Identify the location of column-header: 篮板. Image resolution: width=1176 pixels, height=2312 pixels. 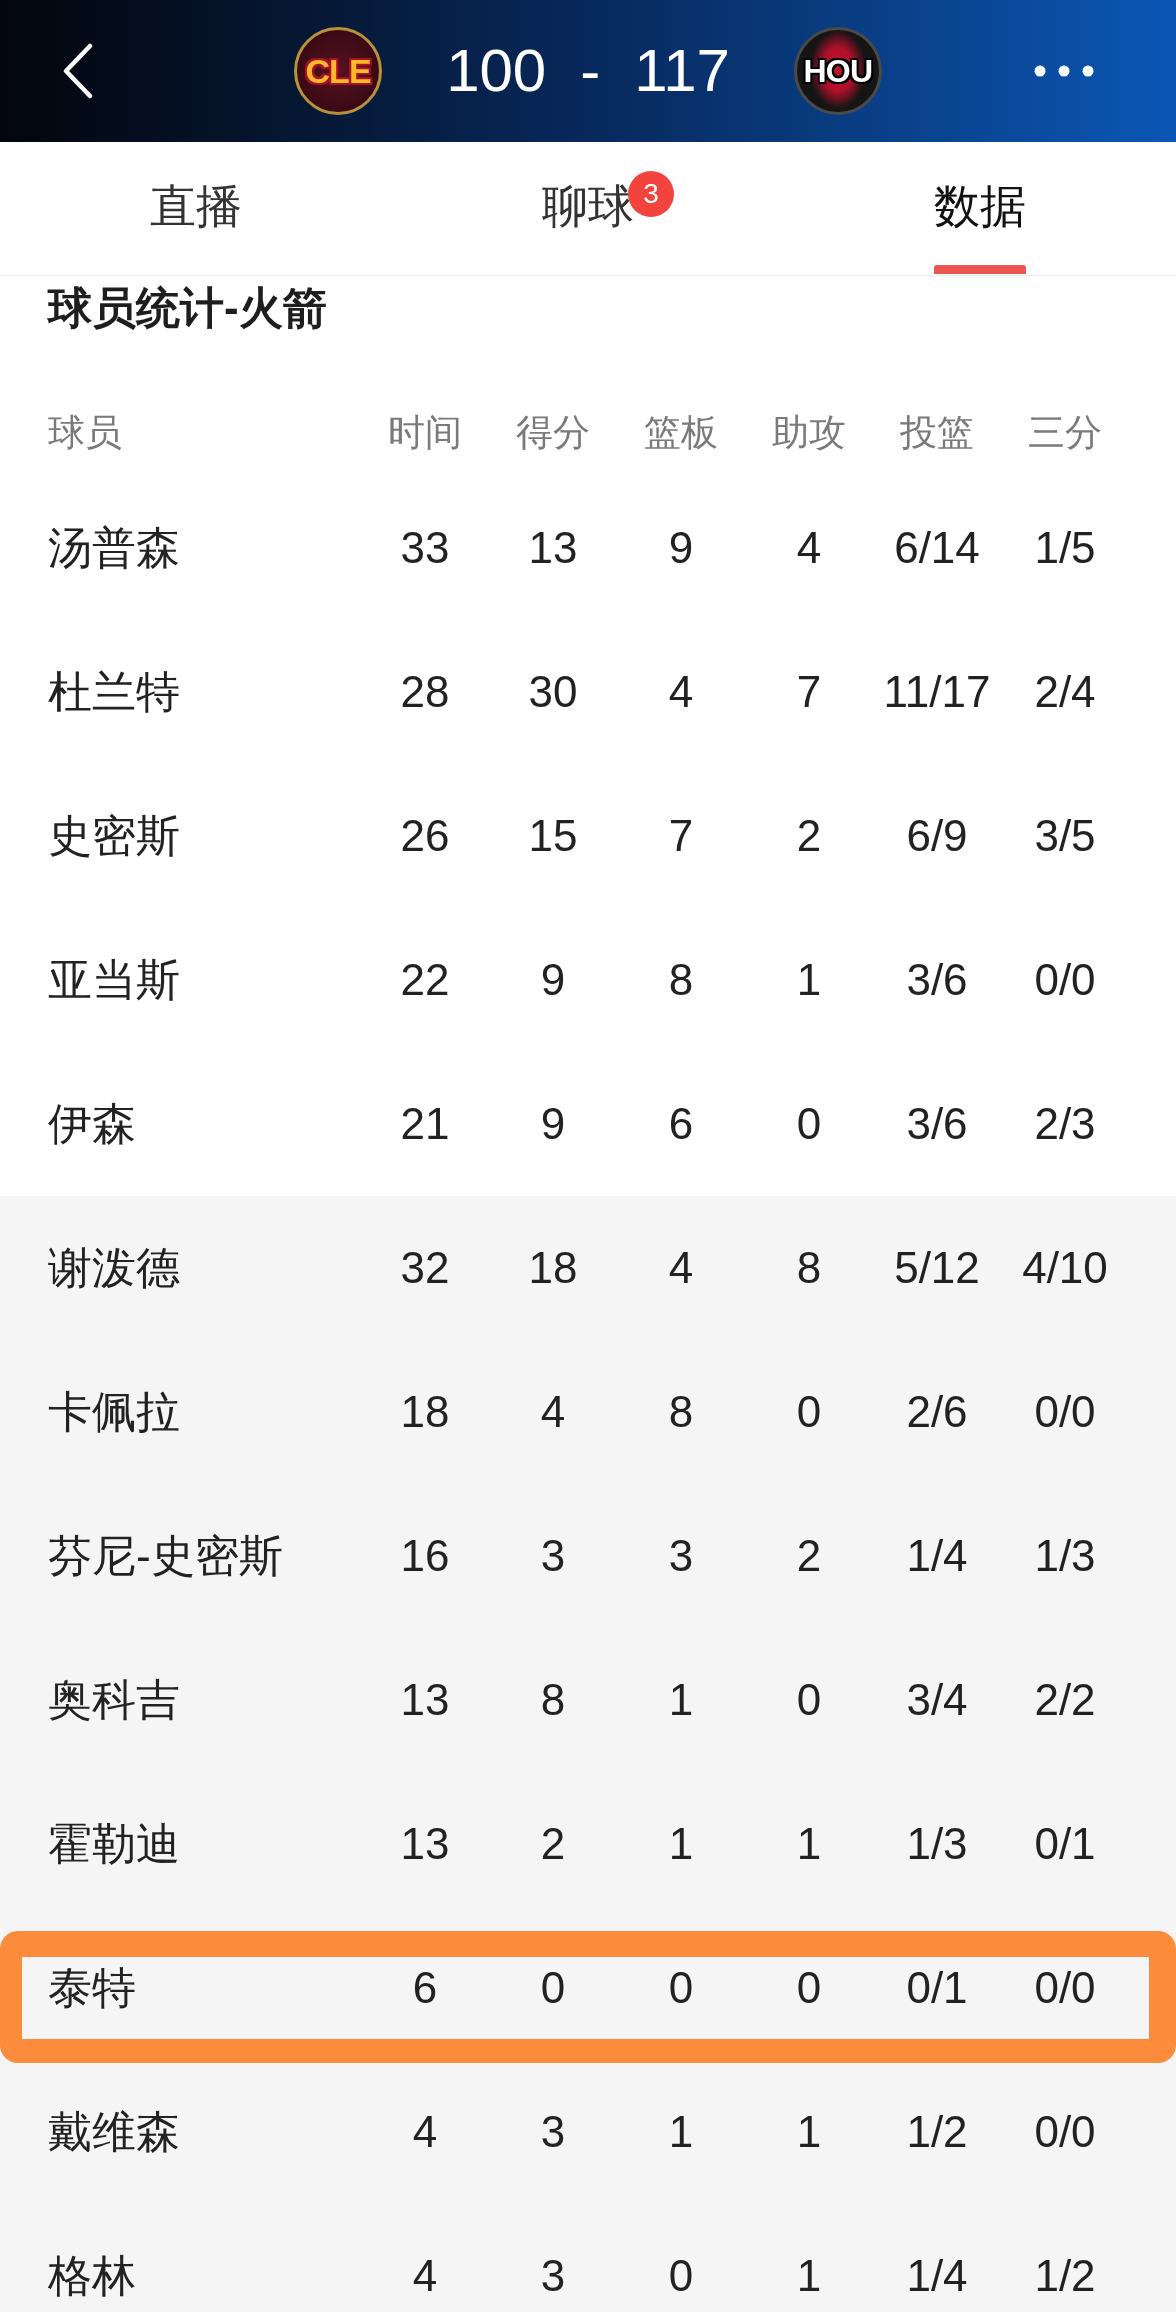
(681, 433).